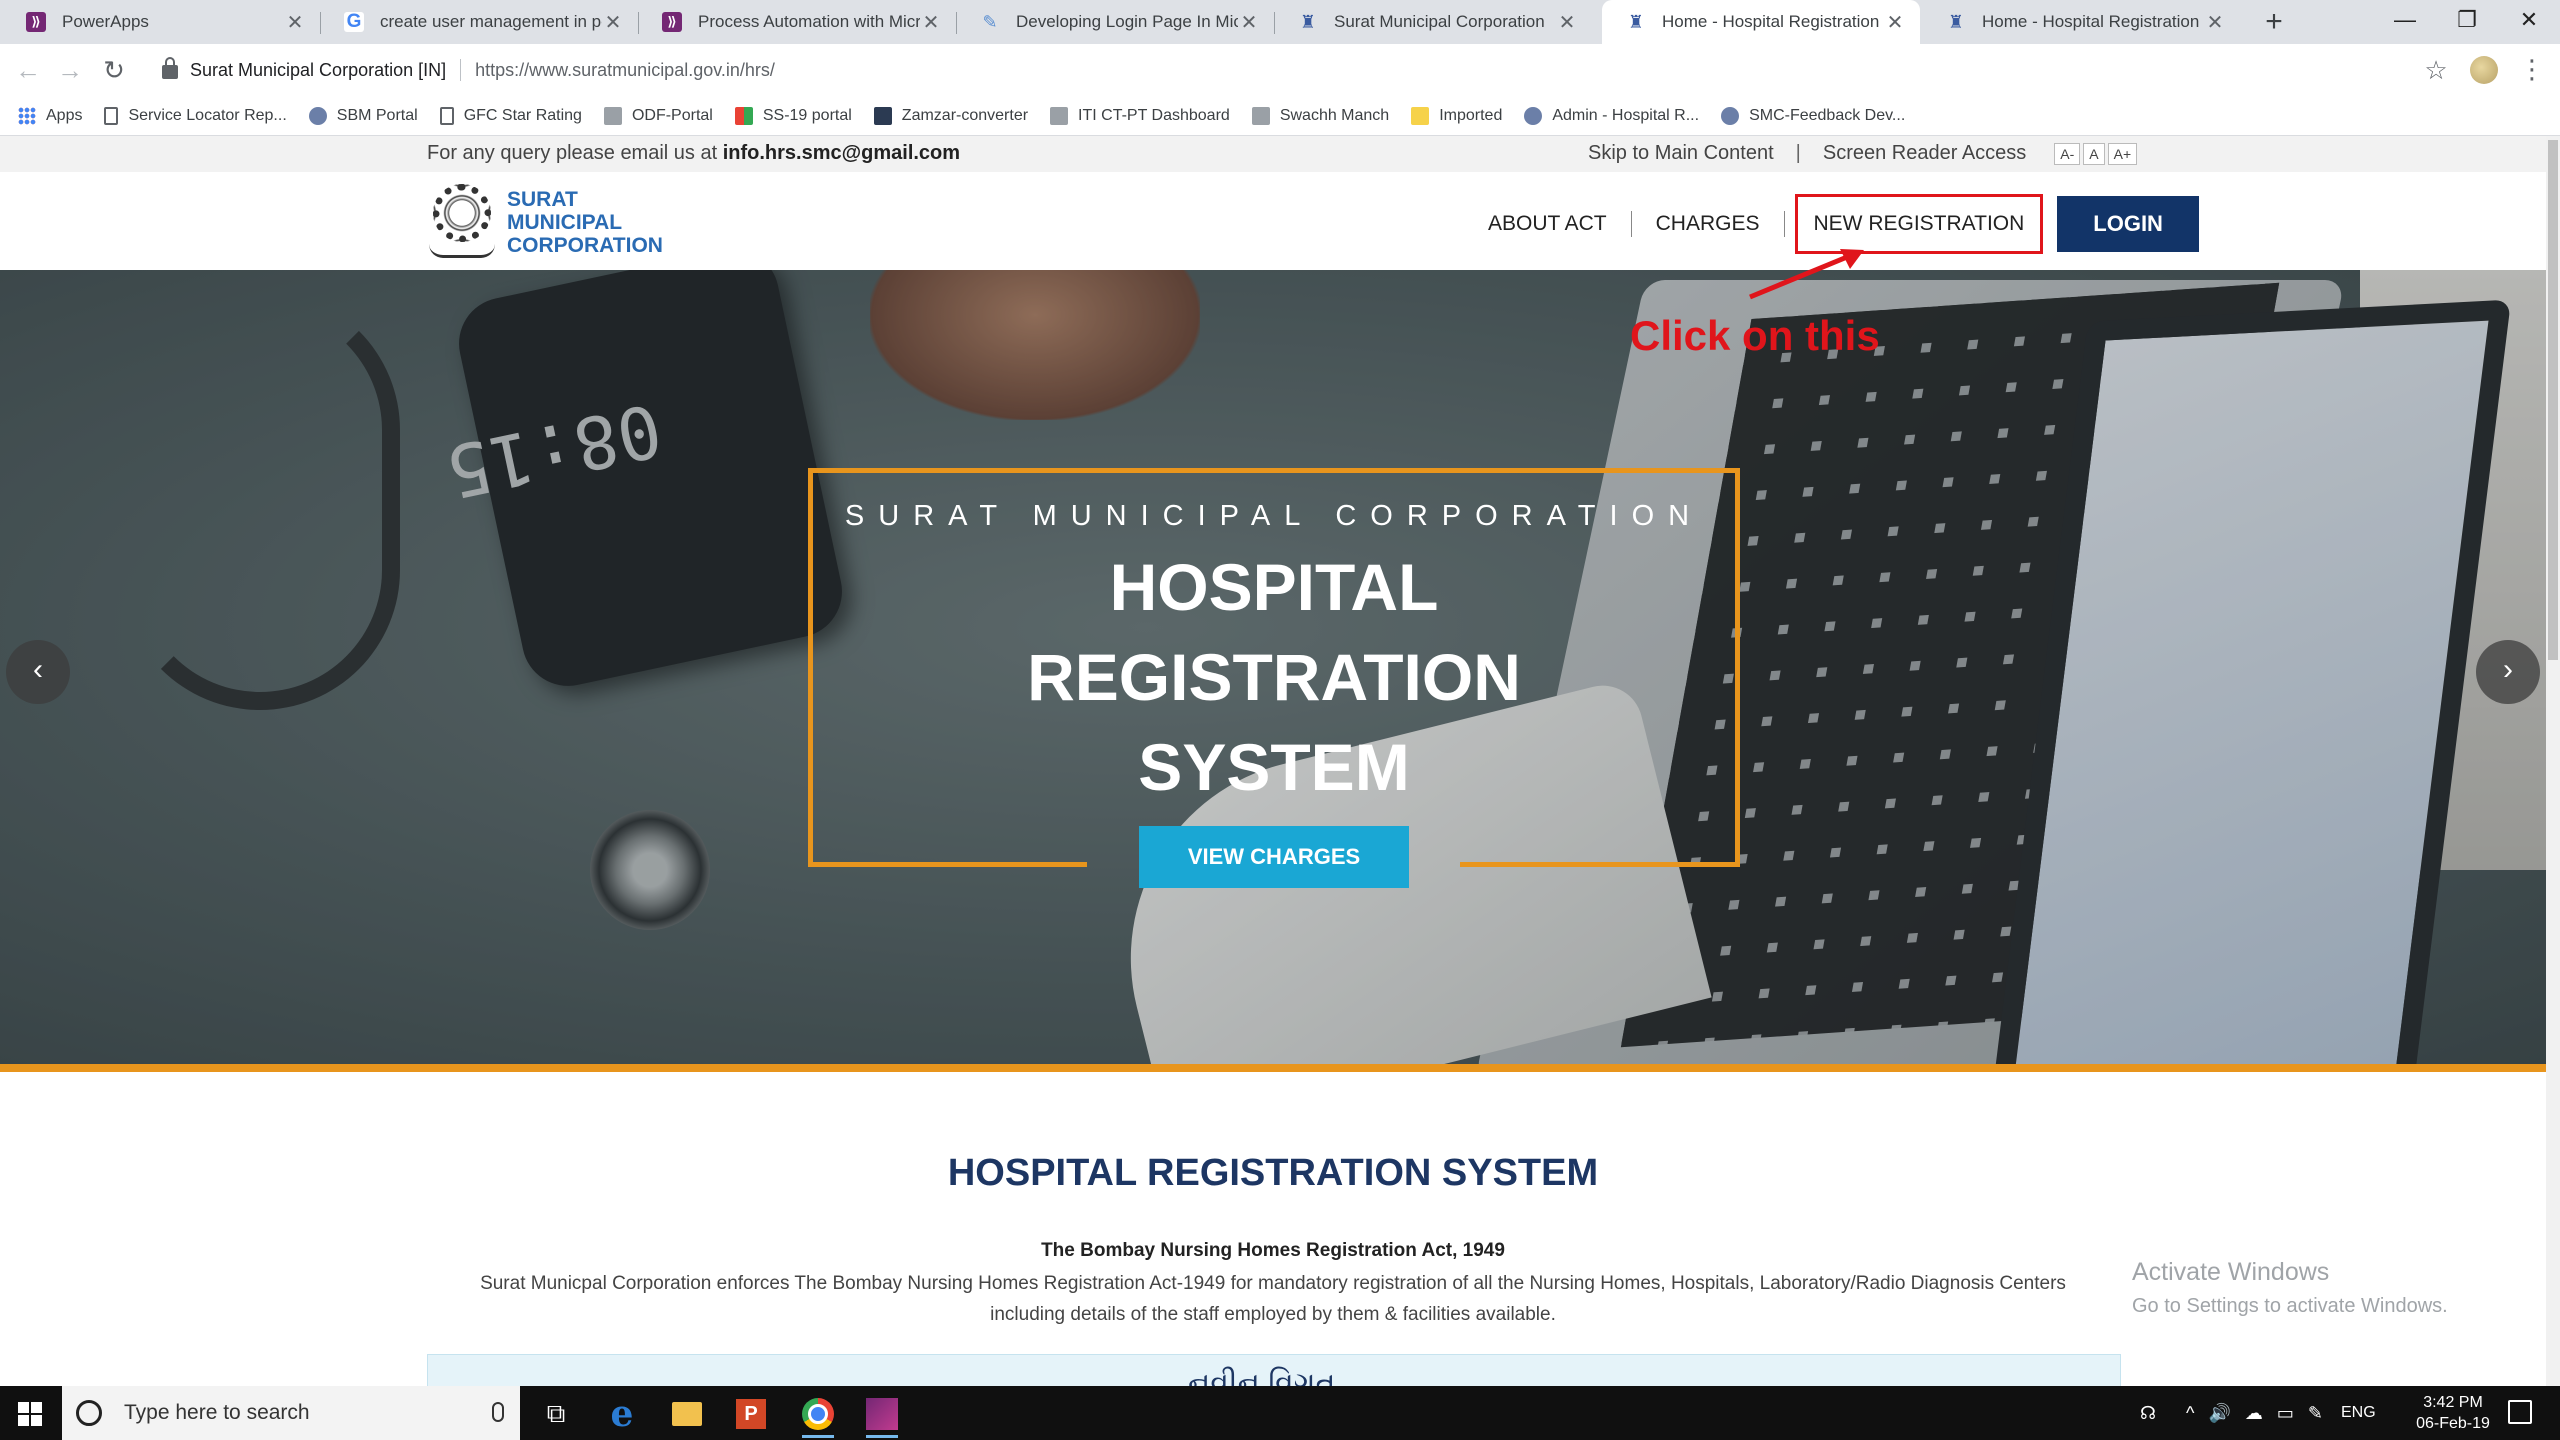 The height and width of the screenshot is (1440, 2560). What do you see at coordinates (161, 22) in the screenshot?
I see `tab-powerapps: ⟫ PowerApps ✕` at bounding box center [161, 22].